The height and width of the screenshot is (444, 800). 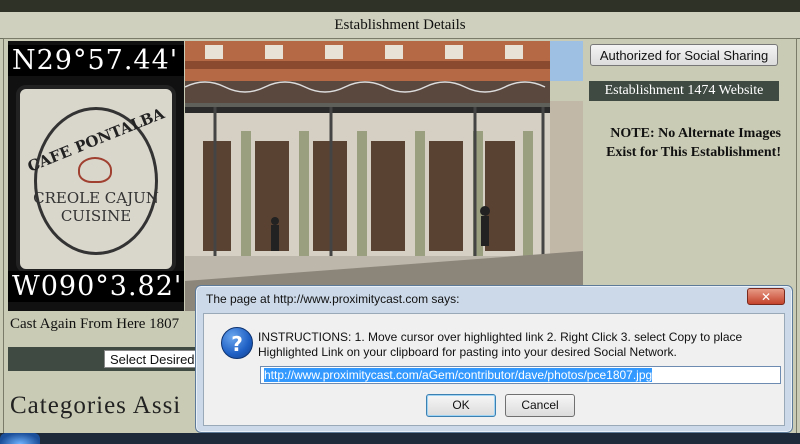 I want to click on close-icon: ✕, so click(x=766, y=296).